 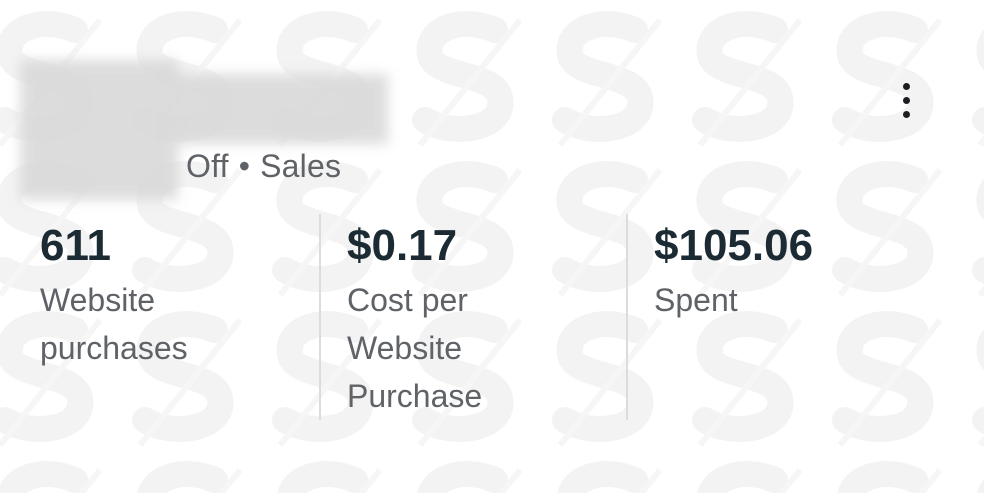 I want to click on metric-cost-per-purchase: $0.17 Cost per Website Purchase, so click(x=477, y=320).